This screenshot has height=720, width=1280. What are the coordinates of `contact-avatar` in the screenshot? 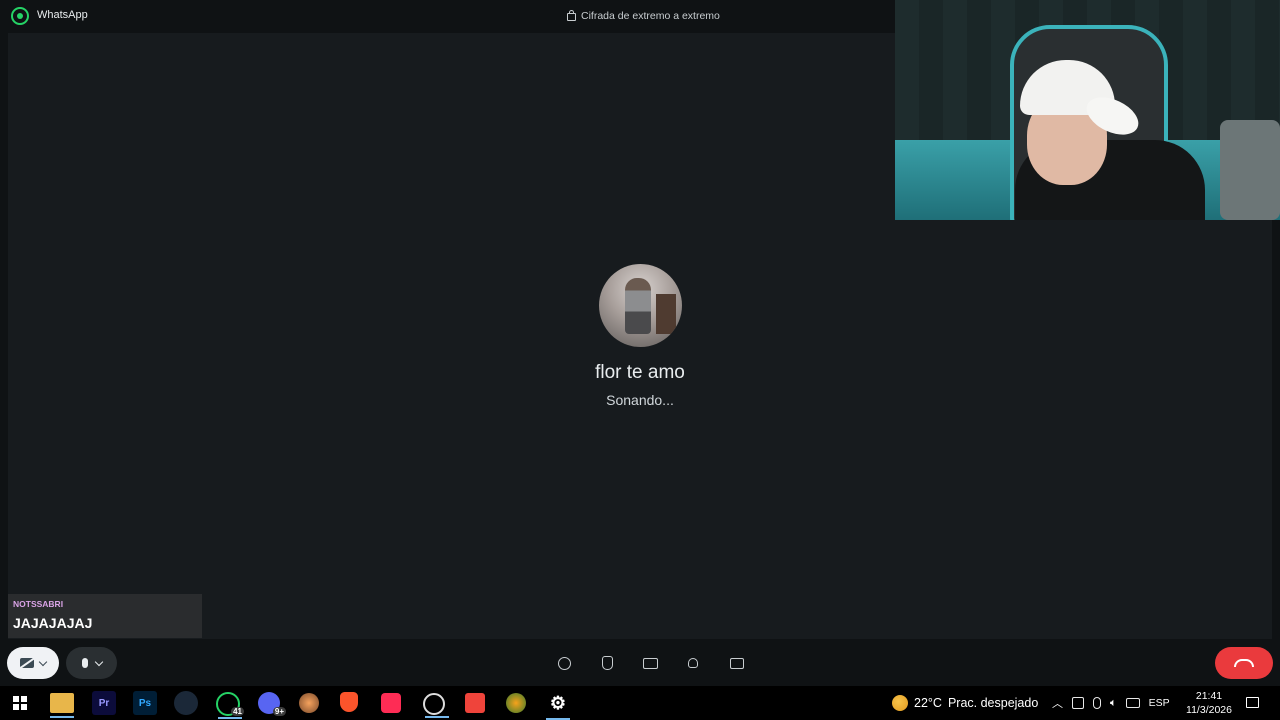 It's located at (640, 305).